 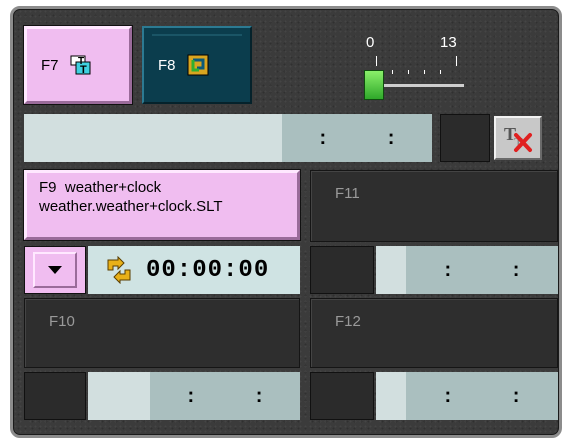 What do you see at coordinates (197, 35) in the screenshot?
I see `f8-highlight` at bounding box center [197, 35].